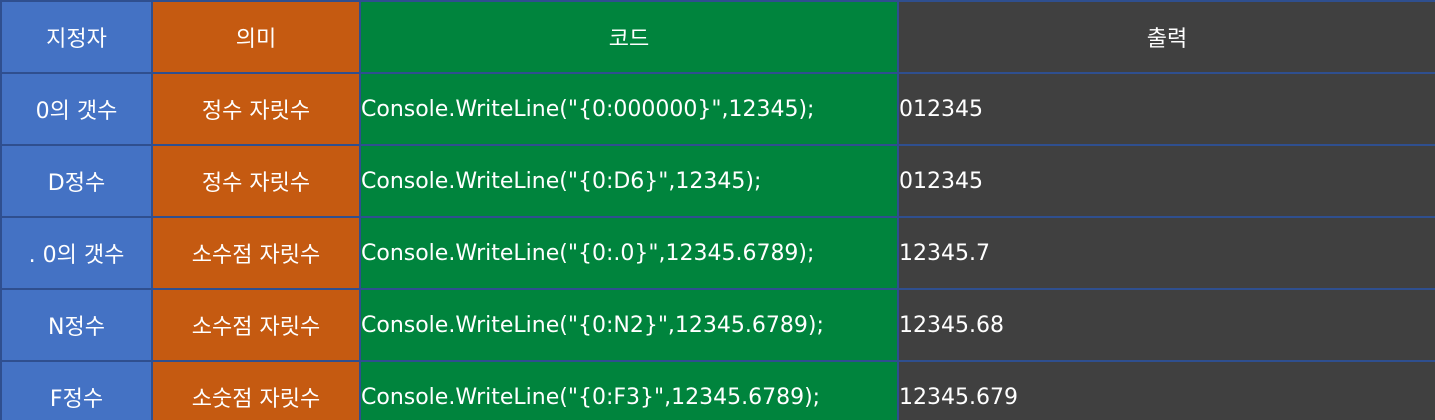  I want to click on specifier-cell: 0의 갯수, so click(76, 109).